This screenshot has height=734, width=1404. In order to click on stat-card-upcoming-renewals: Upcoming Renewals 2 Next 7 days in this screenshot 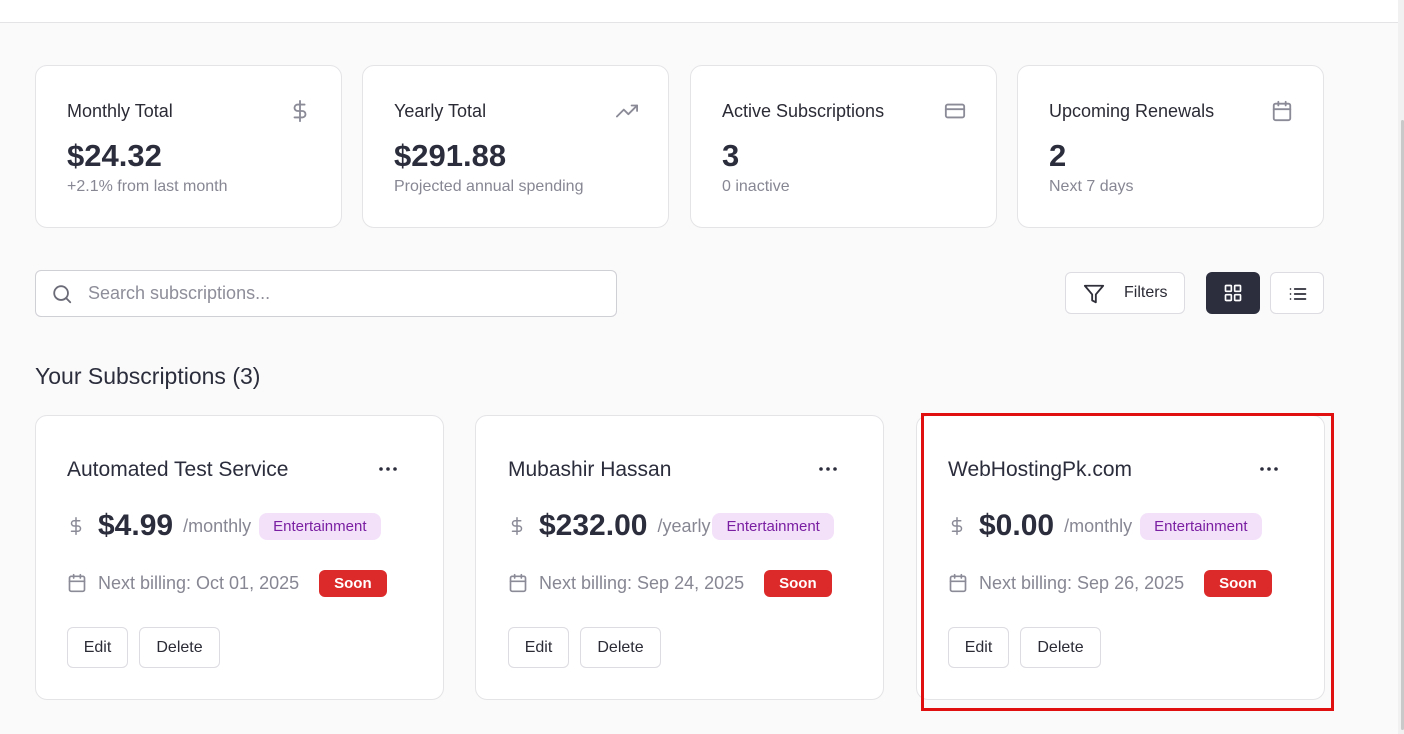, I will do `click(1170, 146)`.